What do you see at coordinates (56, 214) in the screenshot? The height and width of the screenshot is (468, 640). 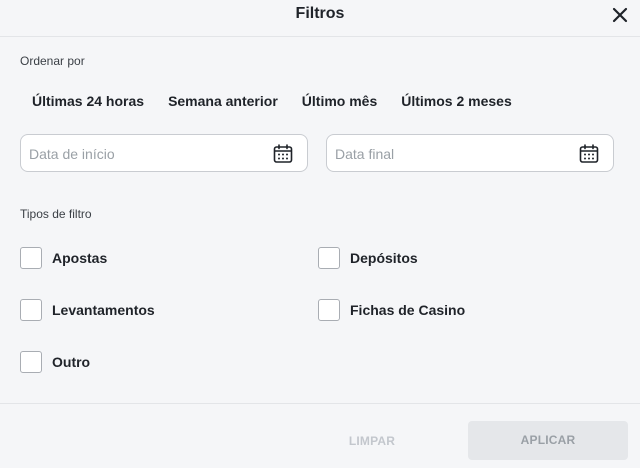 I see `filter-types-label: Tipos de filtro` at bounding box center [56, 214].